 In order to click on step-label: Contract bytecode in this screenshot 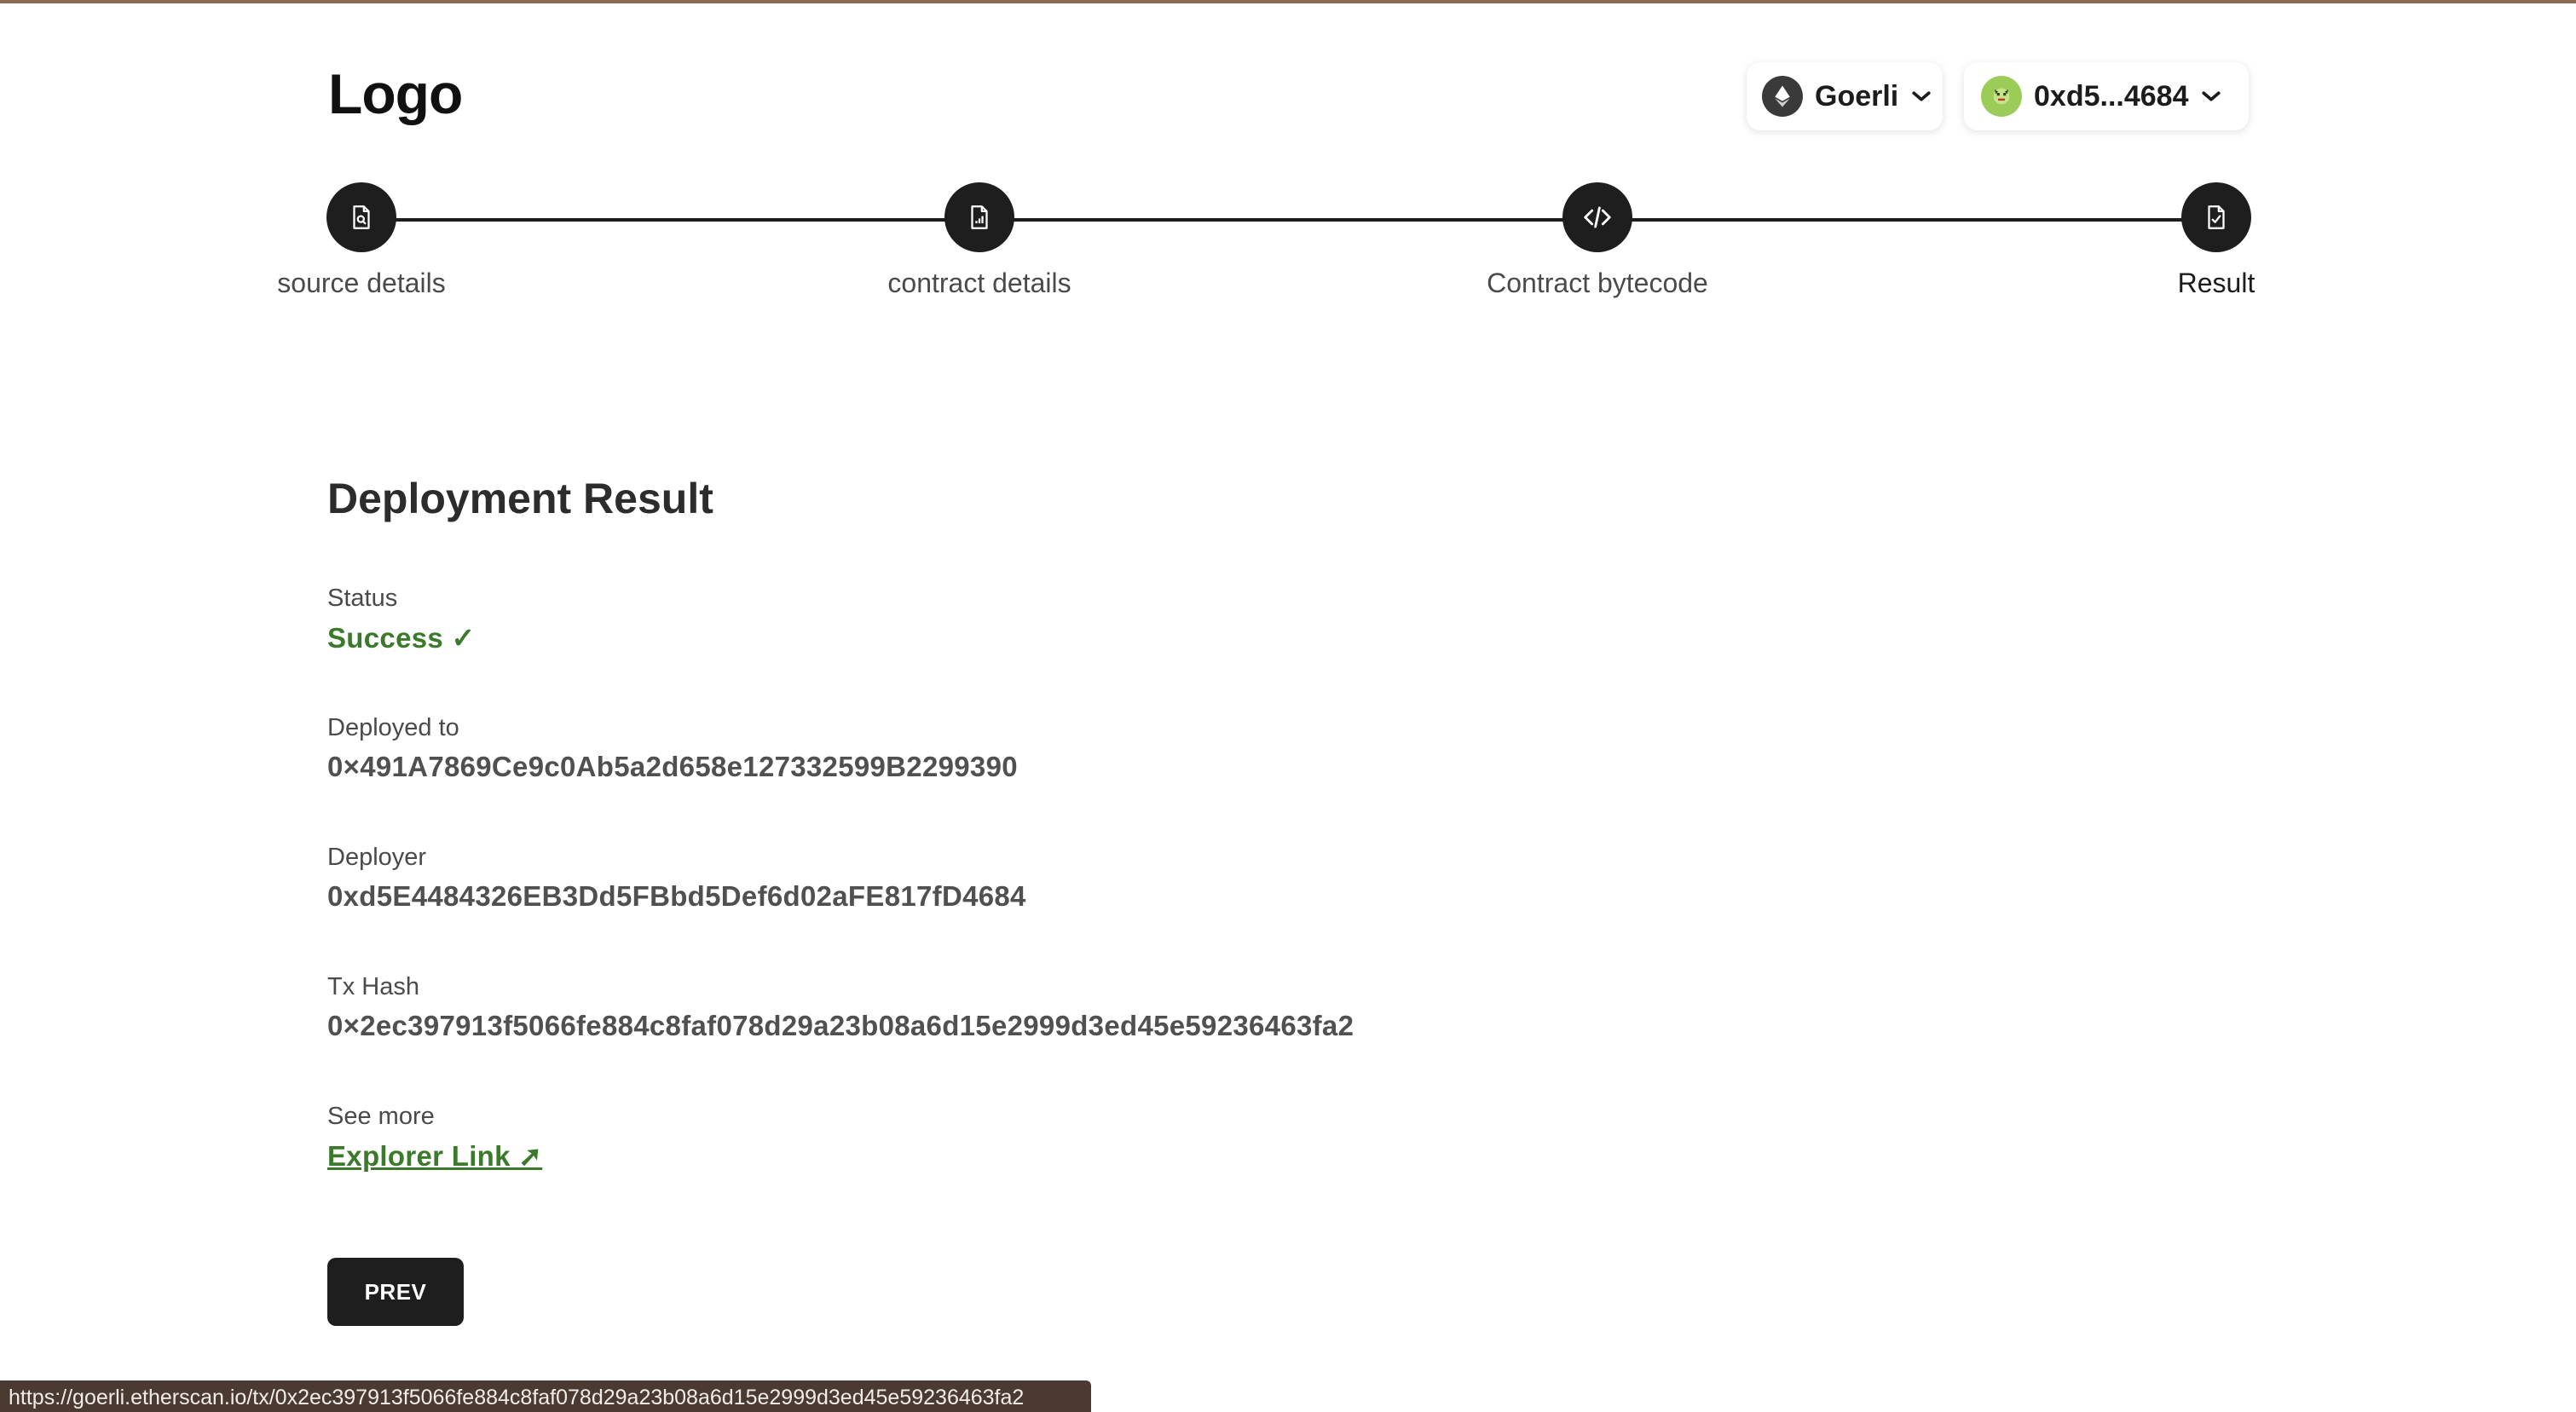, I will do `click(1597, 283)`.